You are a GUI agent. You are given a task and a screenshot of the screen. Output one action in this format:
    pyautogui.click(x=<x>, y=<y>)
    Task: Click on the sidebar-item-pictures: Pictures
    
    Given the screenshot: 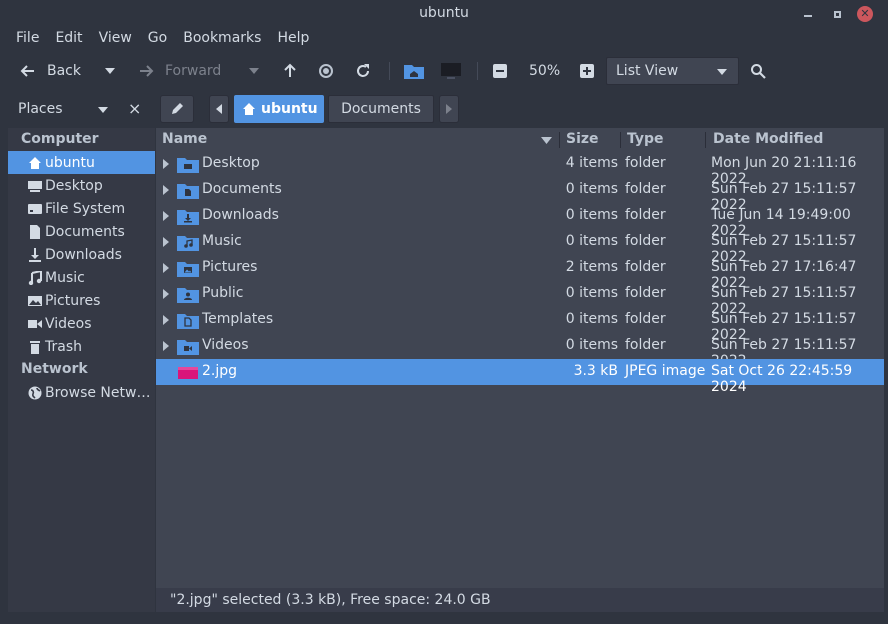 What is the action you would take?
    pyautogui.click(x=81, y=300)
    